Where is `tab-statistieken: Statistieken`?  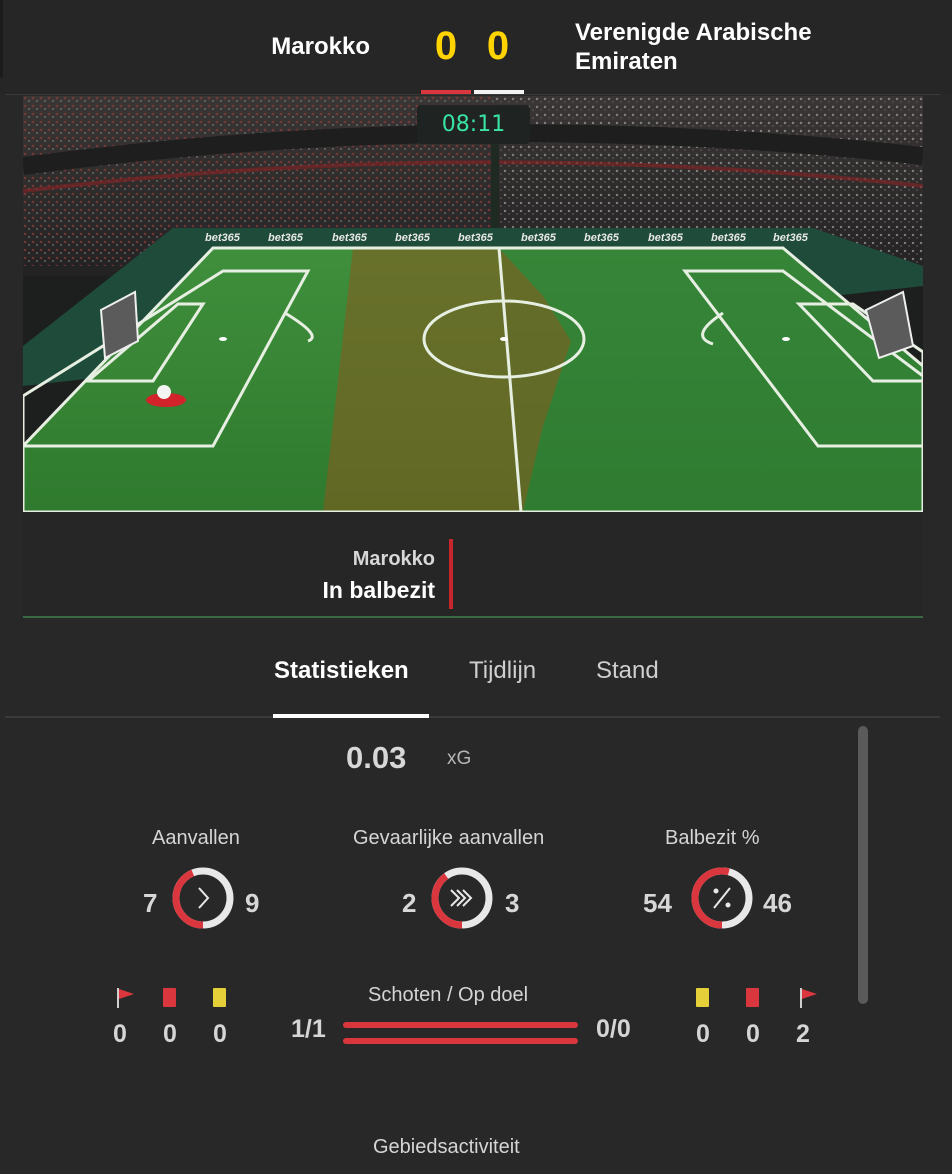
tab-statistieken: Statistieken is located at coordinates (341, 671).